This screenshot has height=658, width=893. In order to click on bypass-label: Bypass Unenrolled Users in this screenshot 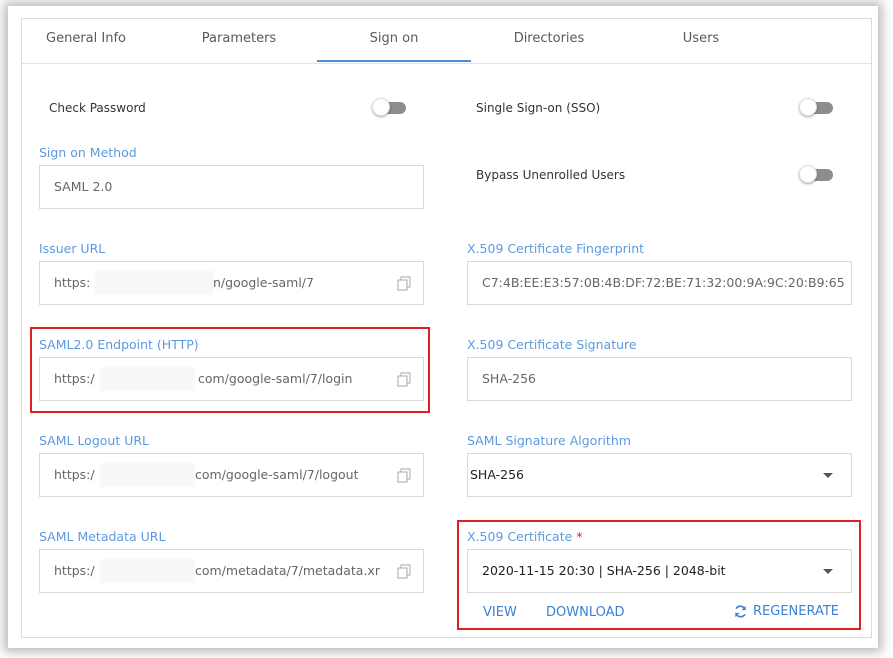, I will do `click(551, 175)`.